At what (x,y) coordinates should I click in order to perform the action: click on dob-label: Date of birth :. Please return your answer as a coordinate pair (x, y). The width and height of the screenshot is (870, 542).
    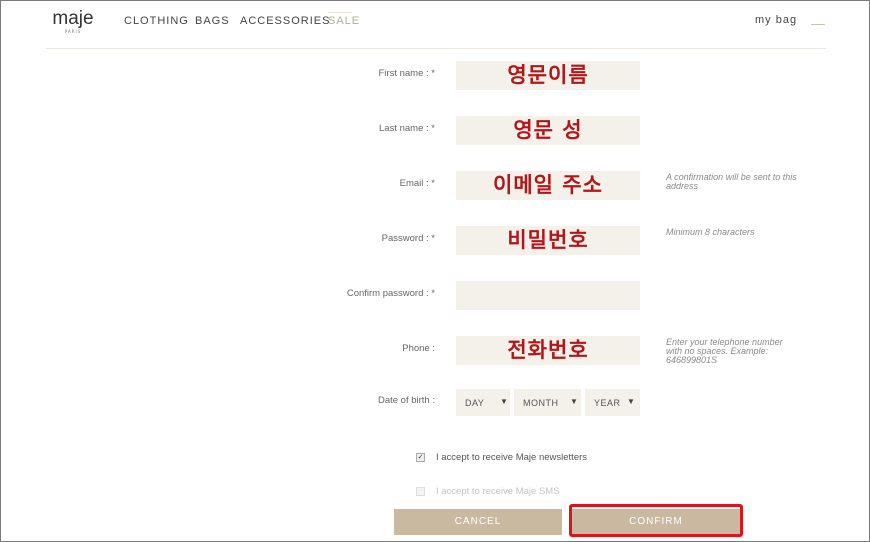
    Looking at the image, I should click on (406, 400).